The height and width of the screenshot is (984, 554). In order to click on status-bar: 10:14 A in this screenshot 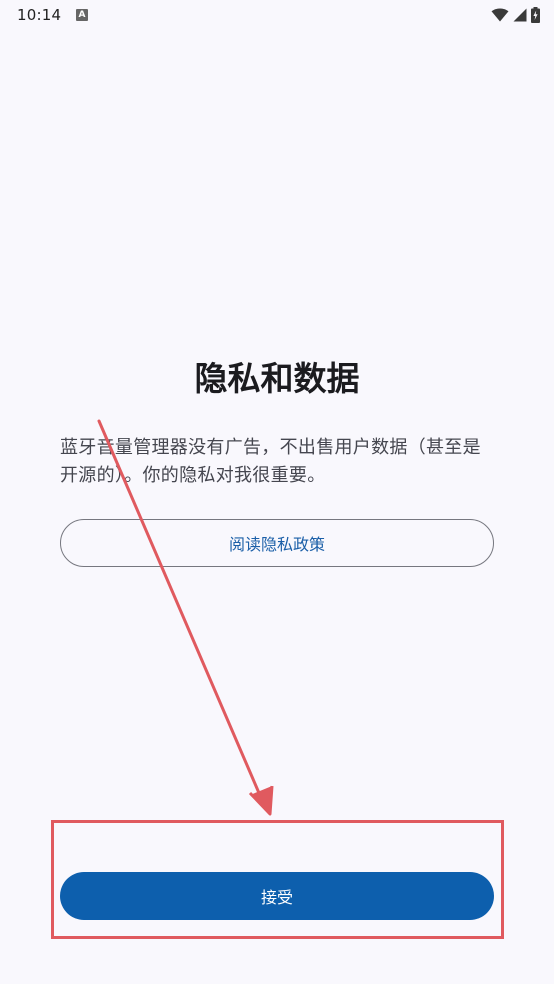, I will do `click(277, 16)`.